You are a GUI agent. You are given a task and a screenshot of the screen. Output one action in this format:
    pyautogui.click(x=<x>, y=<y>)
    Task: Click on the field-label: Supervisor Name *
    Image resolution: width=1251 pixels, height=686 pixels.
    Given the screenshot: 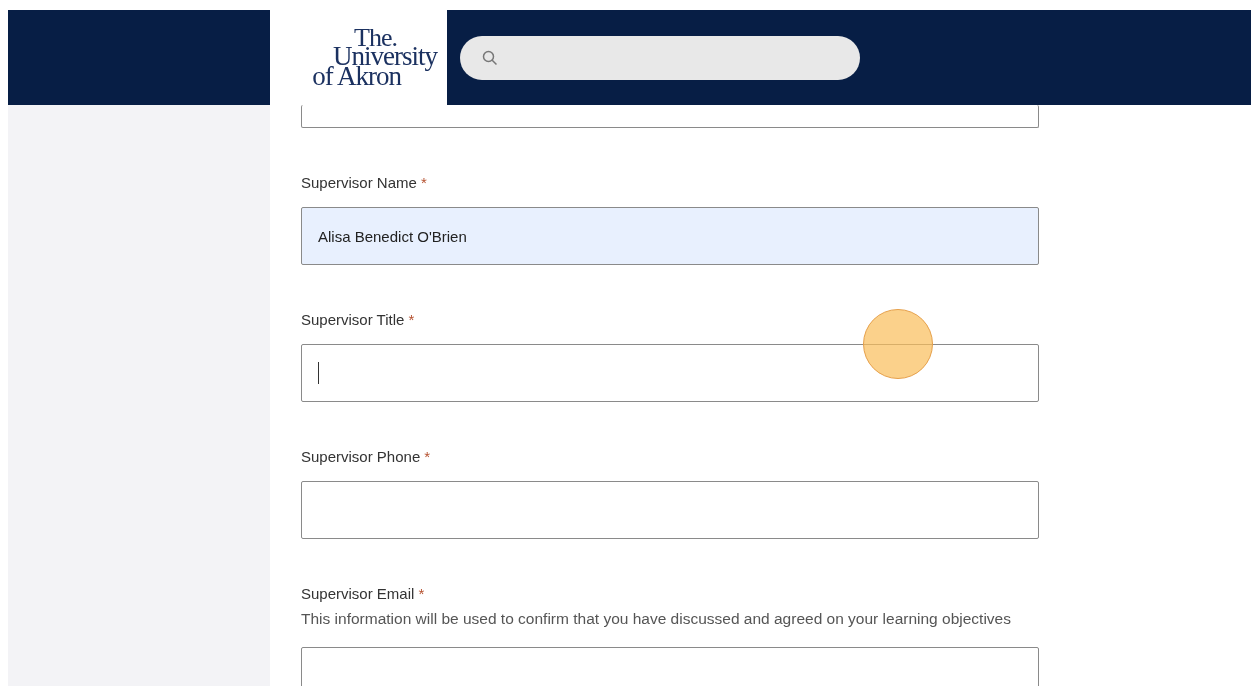 What is the action you would take?
    pyautogui.click(x=364, y=183)
    